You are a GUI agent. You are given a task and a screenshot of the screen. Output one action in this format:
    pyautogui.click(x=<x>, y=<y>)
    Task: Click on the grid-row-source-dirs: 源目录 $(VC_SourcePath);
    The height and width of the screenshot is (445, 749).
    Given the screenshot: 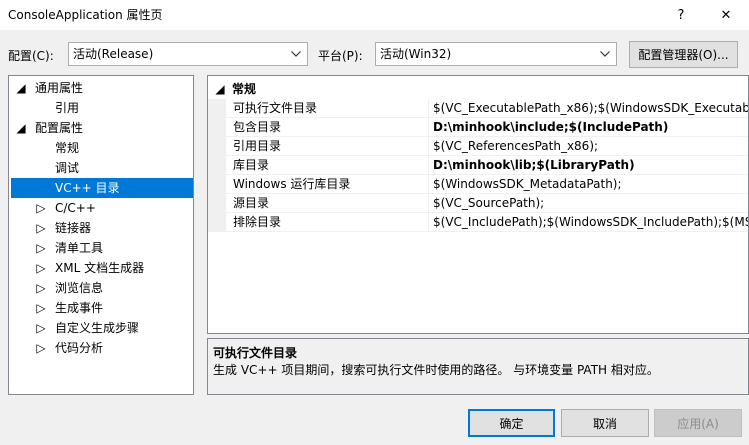 What is the action you would take?
    pyautogui.click(x=478, y=203)
    